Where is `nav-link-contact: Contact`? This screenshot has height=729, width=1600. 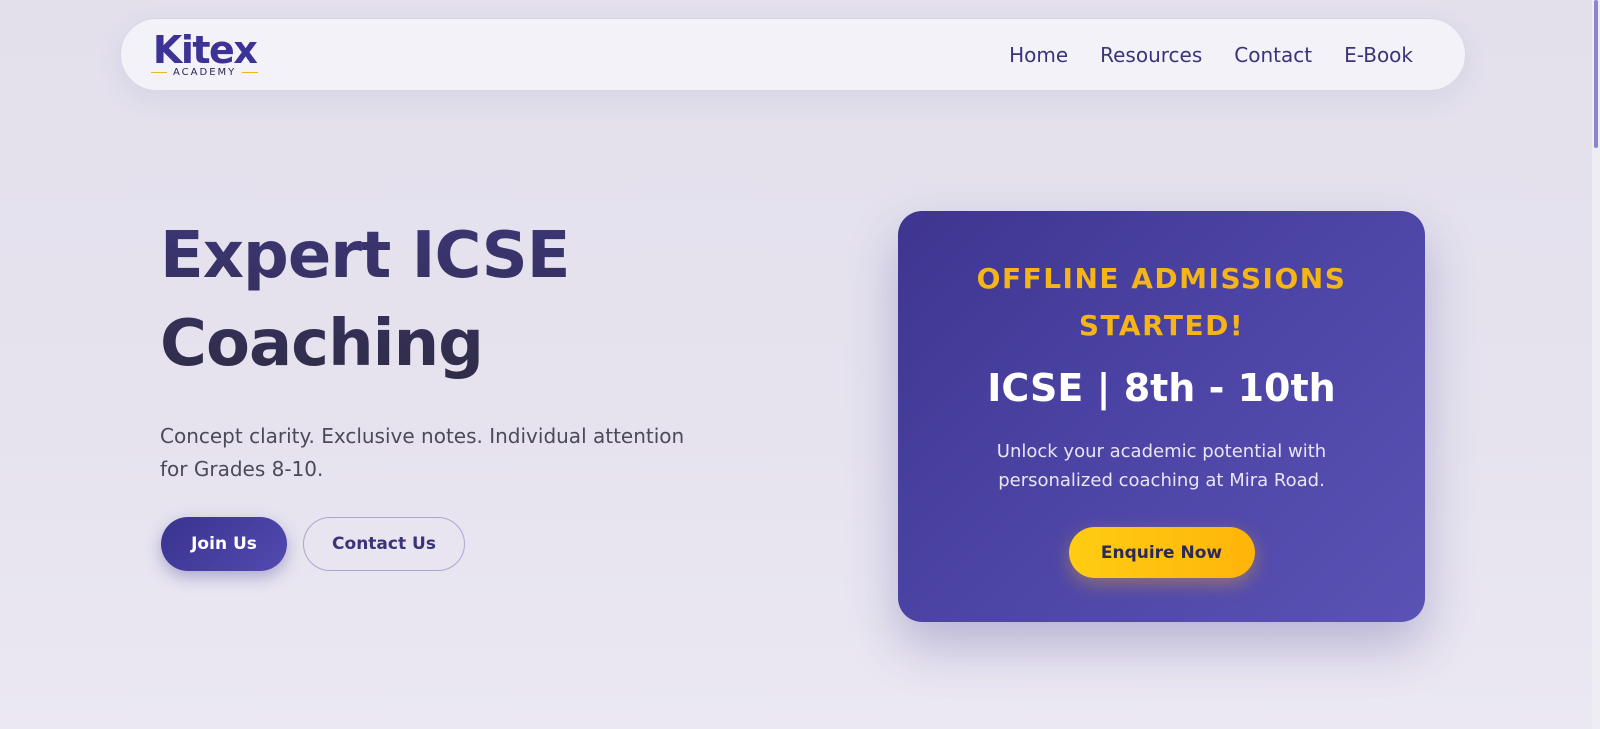 nav-link-contact: Contact is located at coordinates (1273, 55).